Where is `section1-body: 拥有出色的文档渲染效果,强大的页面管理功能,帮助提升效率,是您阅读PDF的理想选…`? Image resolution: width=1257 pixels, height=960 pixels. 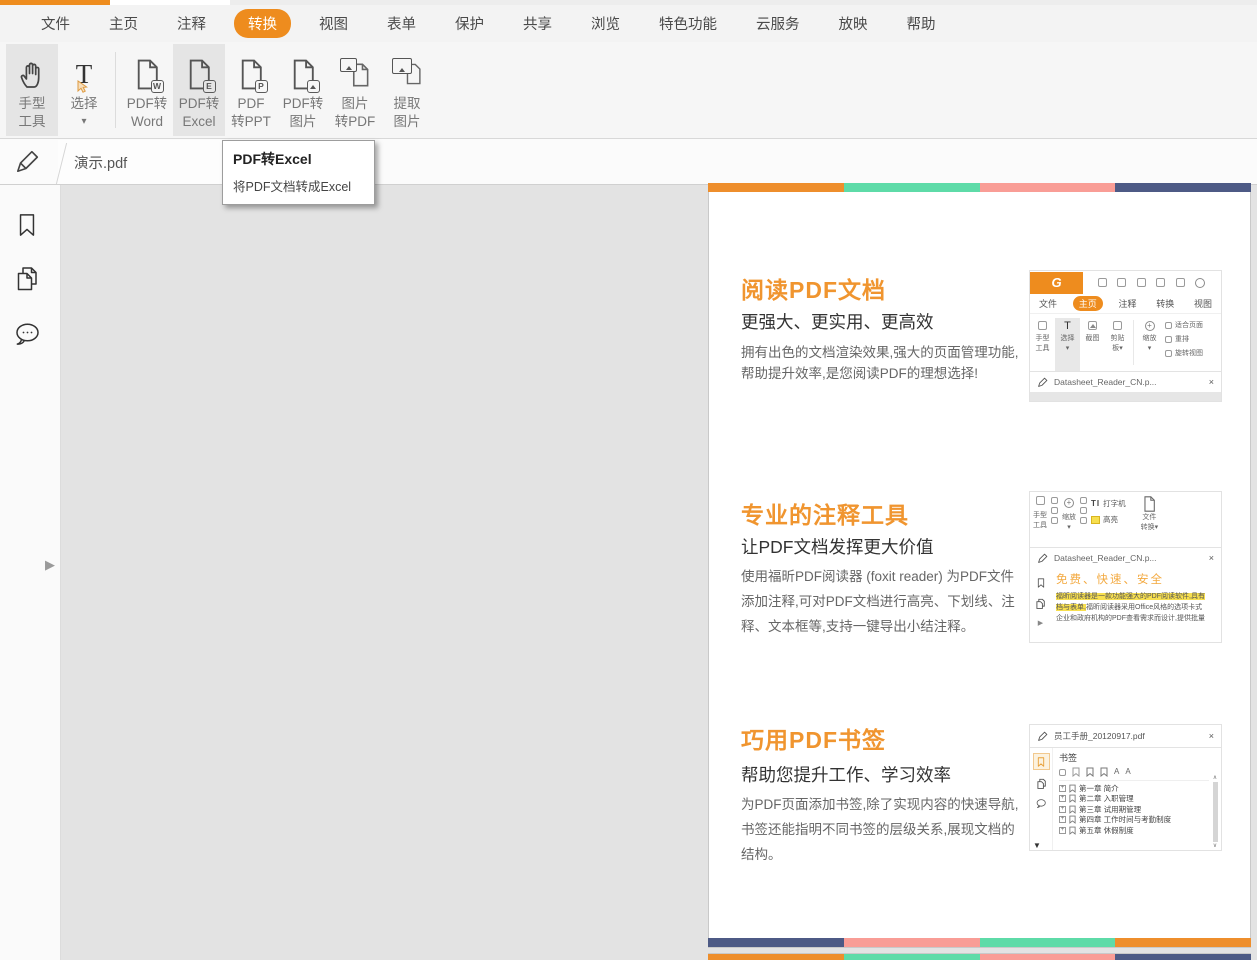
section1-body: 拥有出色的文档渲染效果,强大的页面管理功能,帮助提升效率,是您阅读PDF的理想选… is located at coordinates (880, 363).